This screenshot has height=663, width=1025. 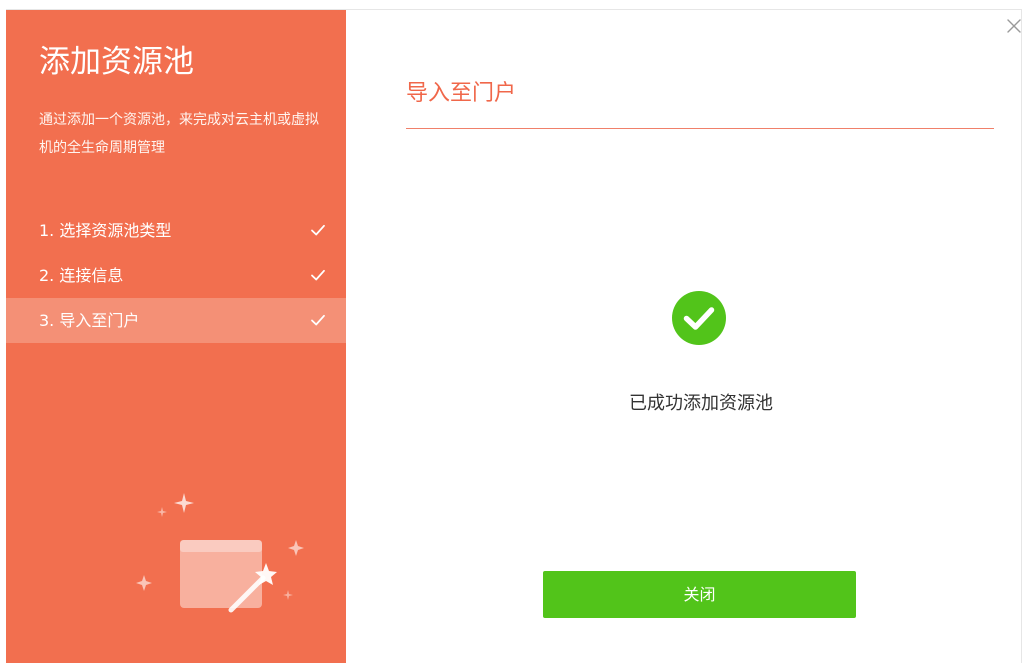 What do you see at coordinates (105, 230) in the screenshot?
I see `step-label: 1. 选择资源池类型` at bounding box center [105, 230].